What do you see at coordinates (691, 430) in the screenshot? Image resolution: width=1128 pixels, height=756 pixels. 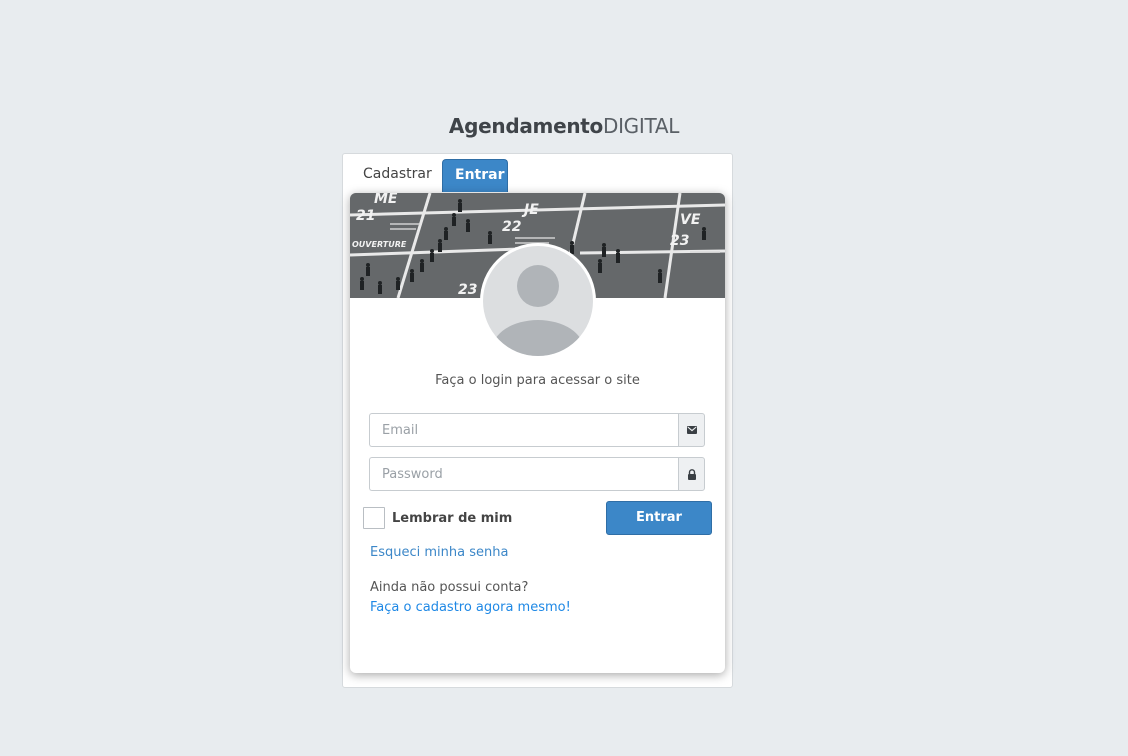 I see `envelope-icon` at bounding box center [691, 430].